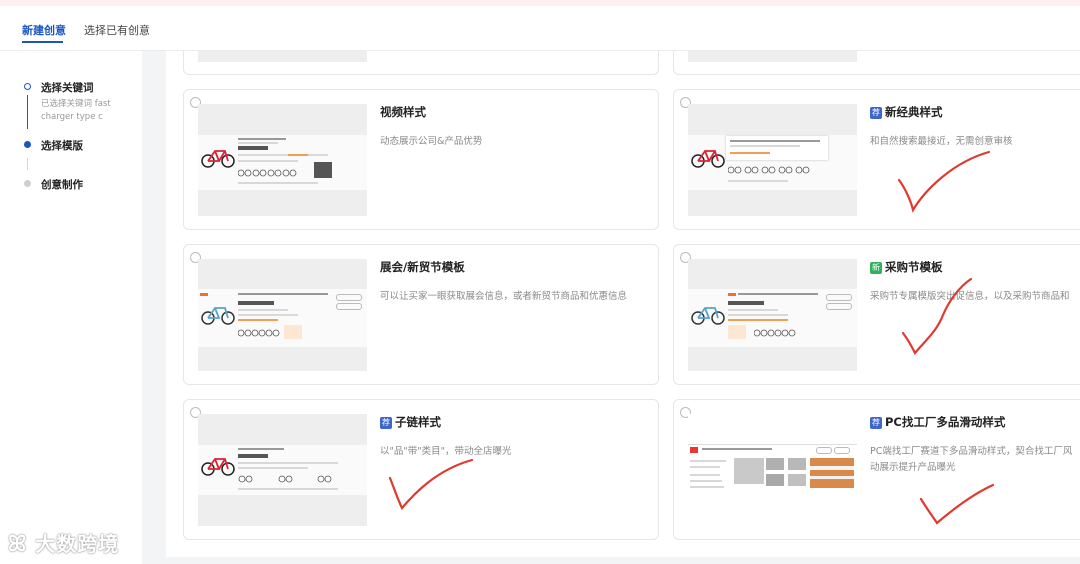 The image size is (1080, 564). Describe the element at coordinates (42, 42) in the screenshot. I see `active-tab-indicator` at that location.